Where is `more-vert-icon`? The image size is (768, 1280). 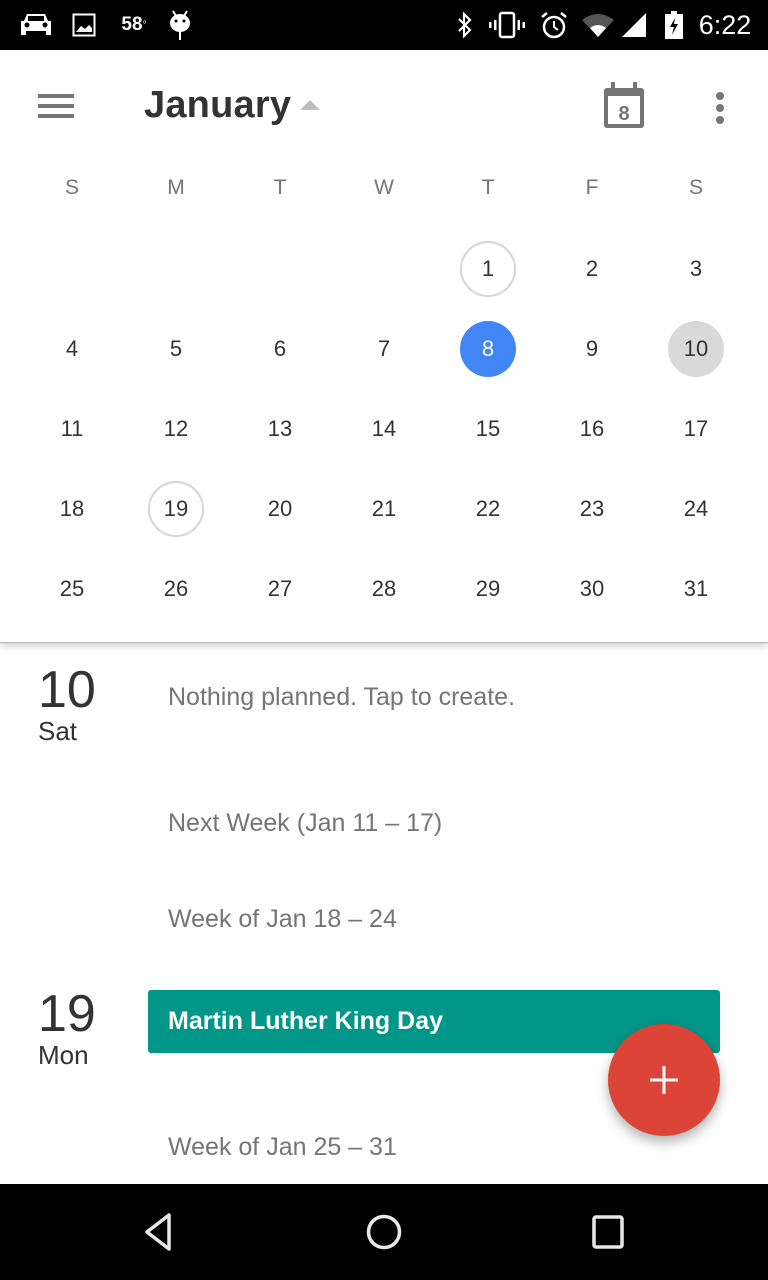
more-vert-icon is located at coordinates (720, 108).